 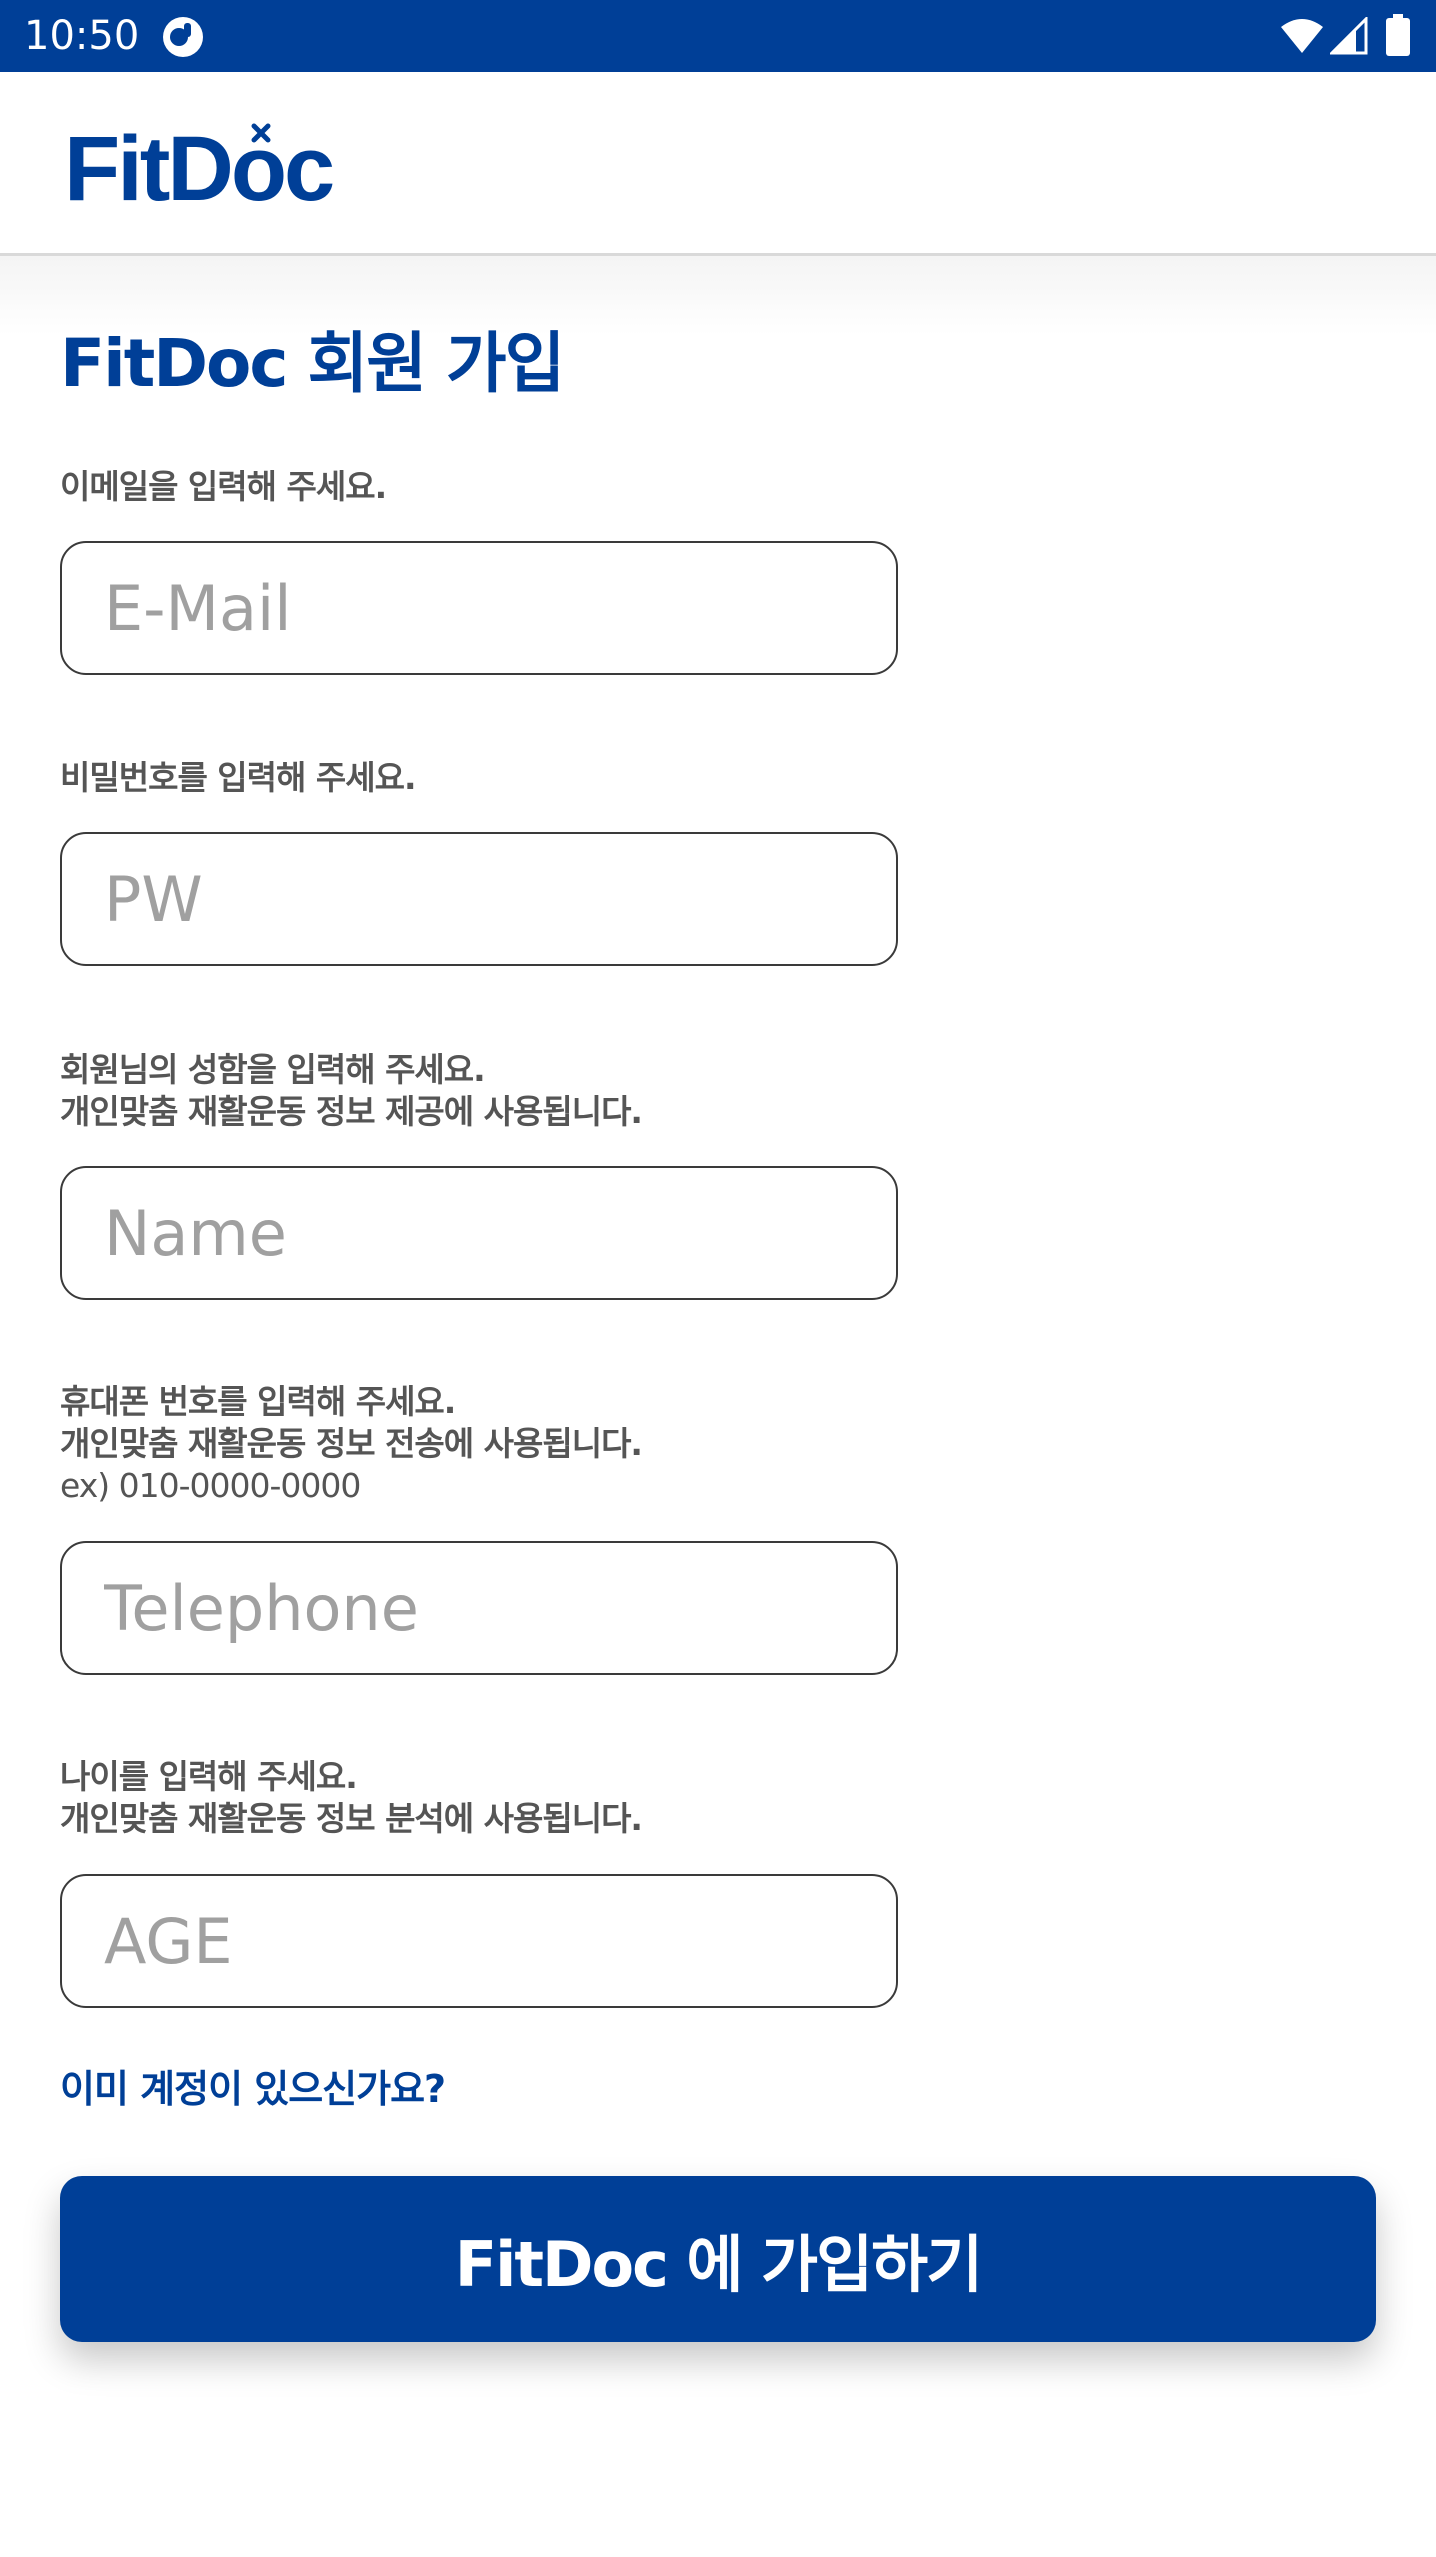 What do you see at coordinates (258, 1401) in the screenshot?
I see `telephone-label-line1: 휴대폰 번호를 입력해 주세요.` at bounding box center [258, 1401].